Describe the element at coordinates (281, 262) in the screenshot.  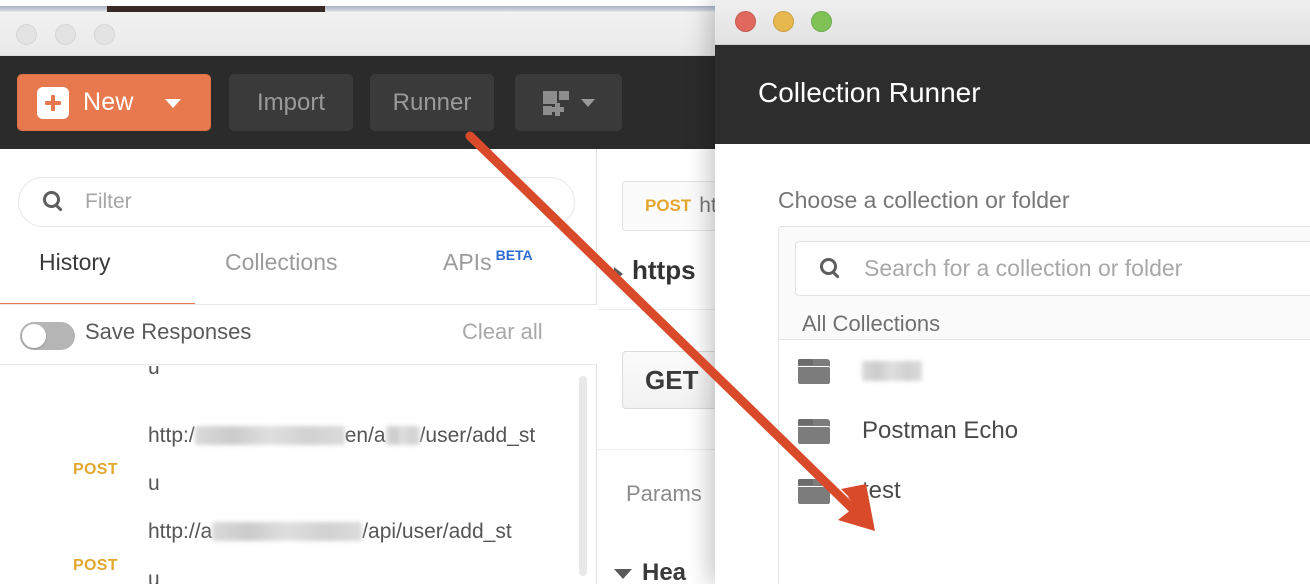
I see `tab-collections-label: Collections` at that location.